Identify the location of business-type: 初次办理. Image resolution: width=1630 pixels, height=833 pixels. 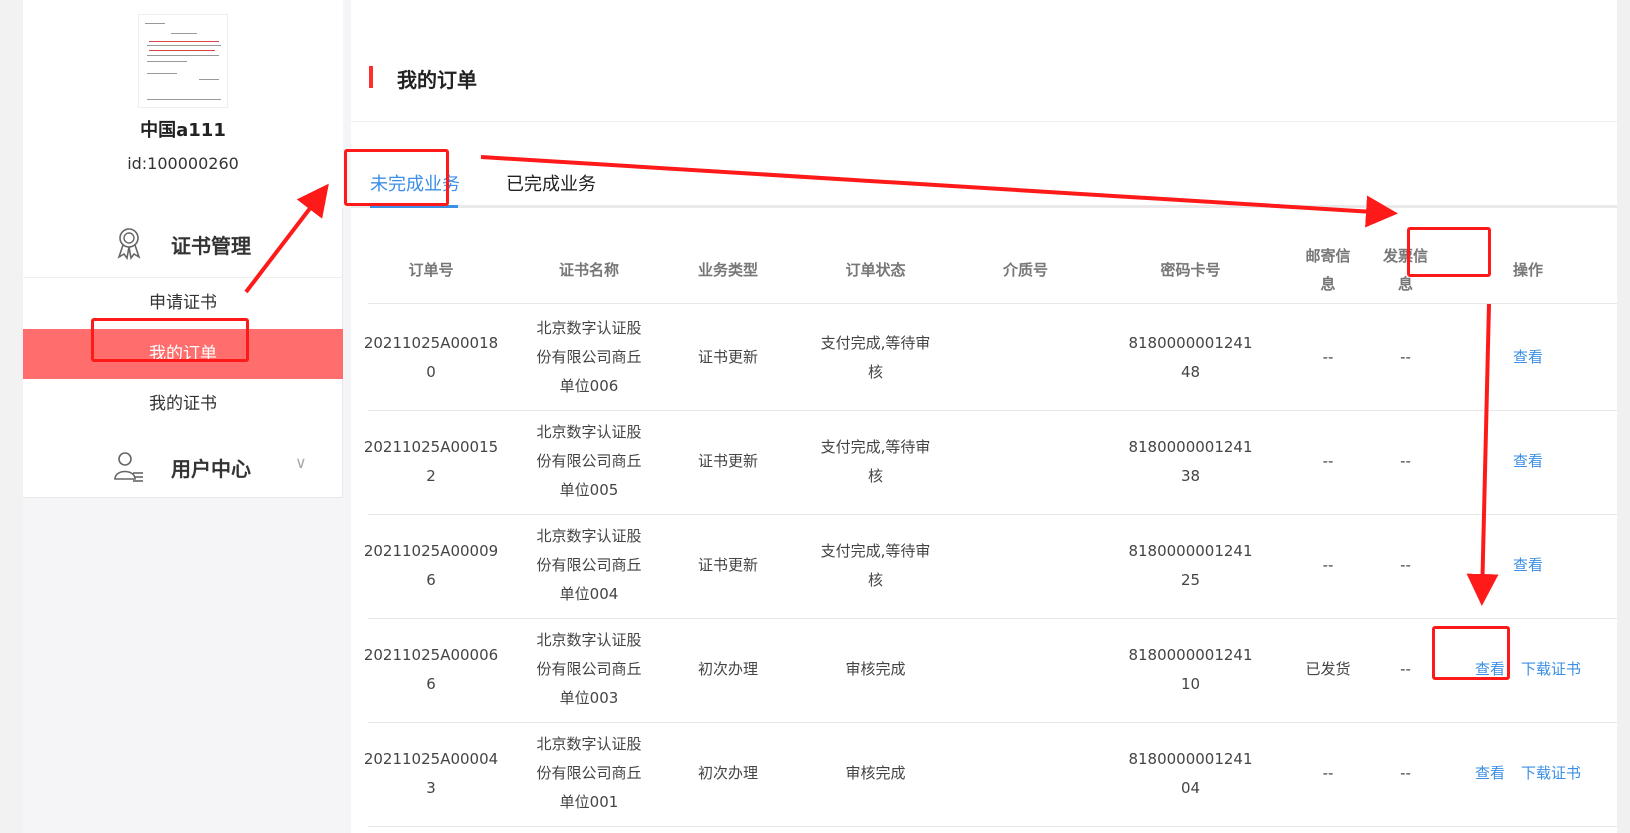
(727, 773).